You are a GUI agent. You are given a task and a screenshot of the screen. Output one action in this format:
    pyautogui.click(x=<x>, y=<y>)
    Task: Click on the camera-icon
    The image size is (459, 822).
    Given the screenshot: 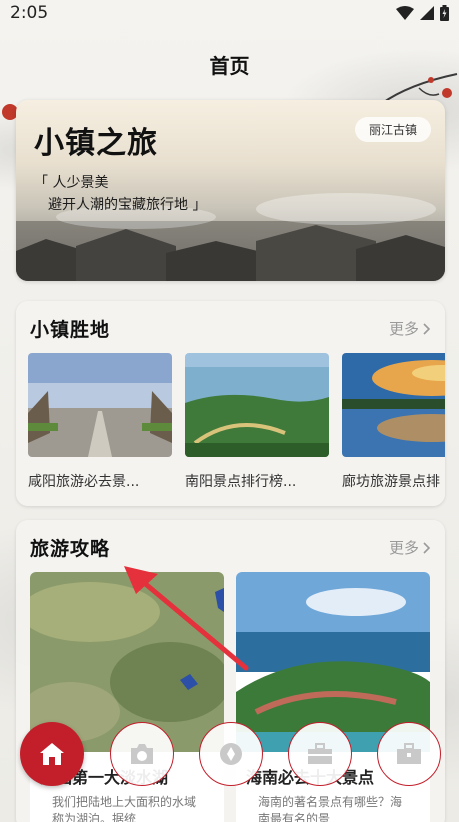 What is the action you would take?
    pyautogui.click(x=142, y=754)
    